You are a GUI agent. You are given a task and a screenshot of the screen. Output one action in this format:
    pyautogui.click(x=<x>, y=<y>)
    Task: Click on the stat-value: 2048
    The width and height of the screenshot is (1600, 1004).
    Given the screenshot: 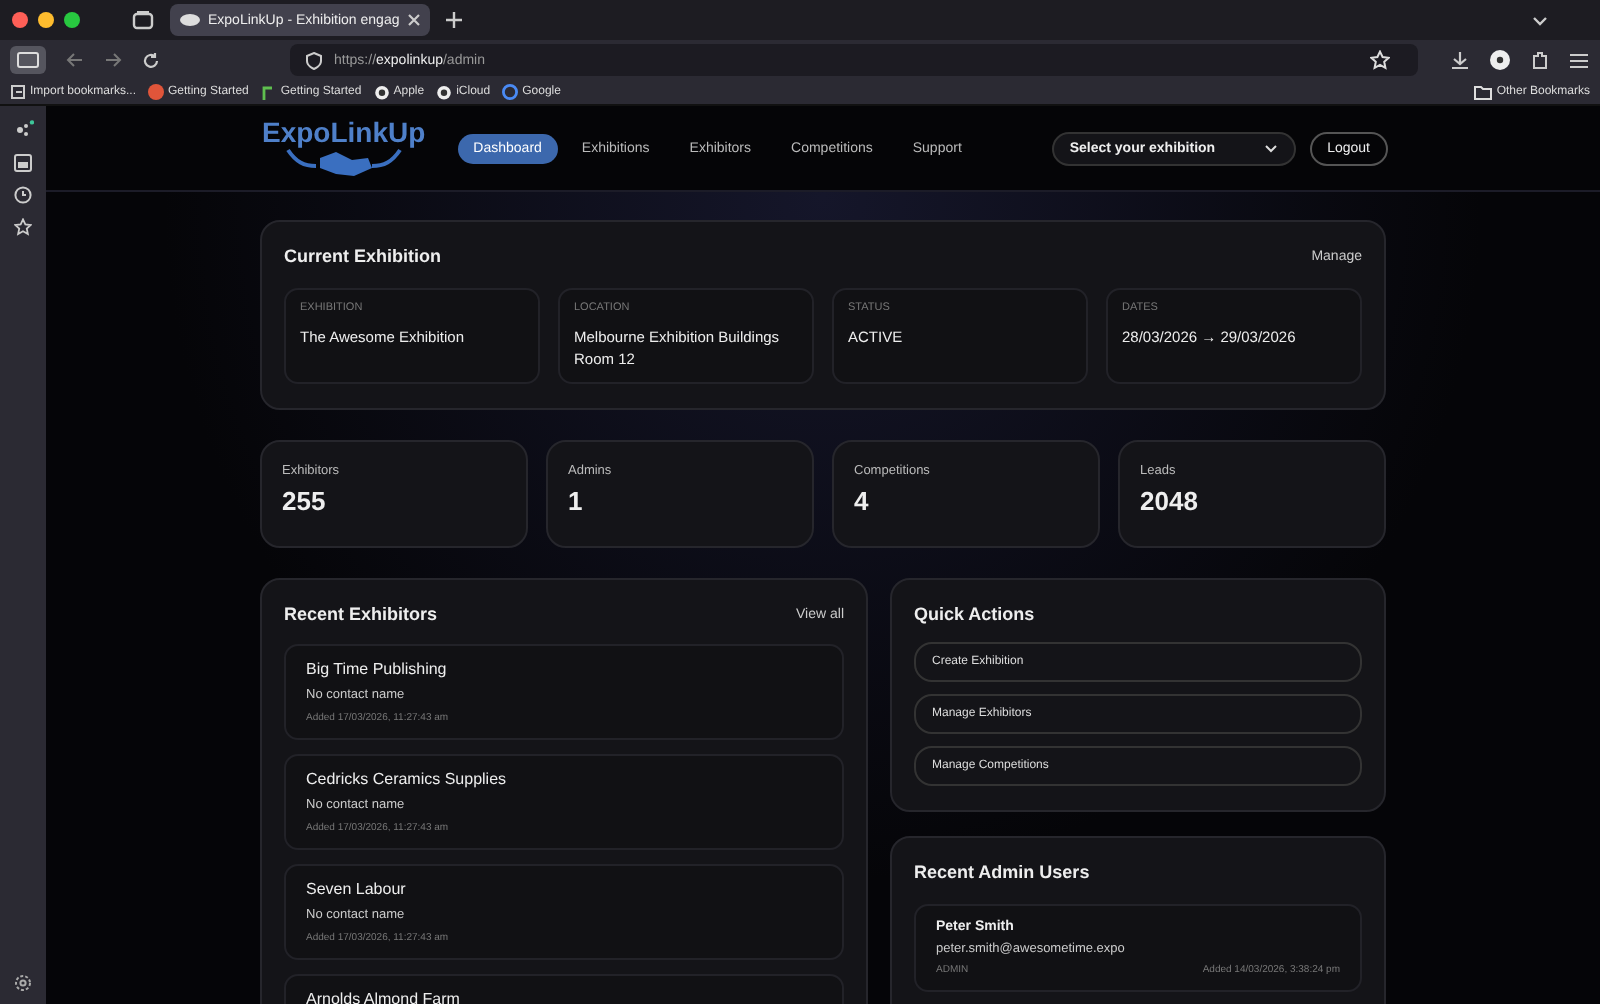 What is the action you would take?
    pyautogui.click(x=1170, y=501)
    